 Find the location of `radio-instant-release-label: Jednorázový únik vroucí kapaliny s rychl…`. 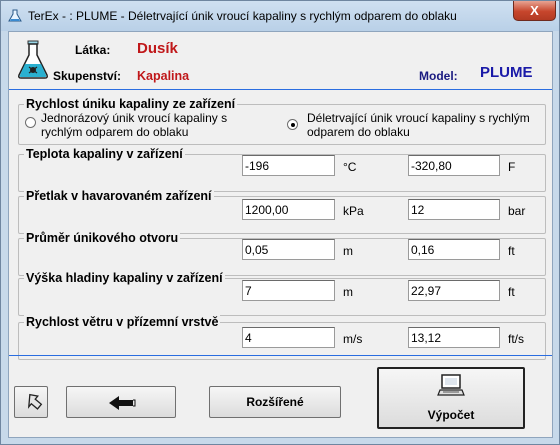

radio-instant-release-label: Jednorázový únik vroucí kapaliny s rychl… is located at coordinates (151, 125).